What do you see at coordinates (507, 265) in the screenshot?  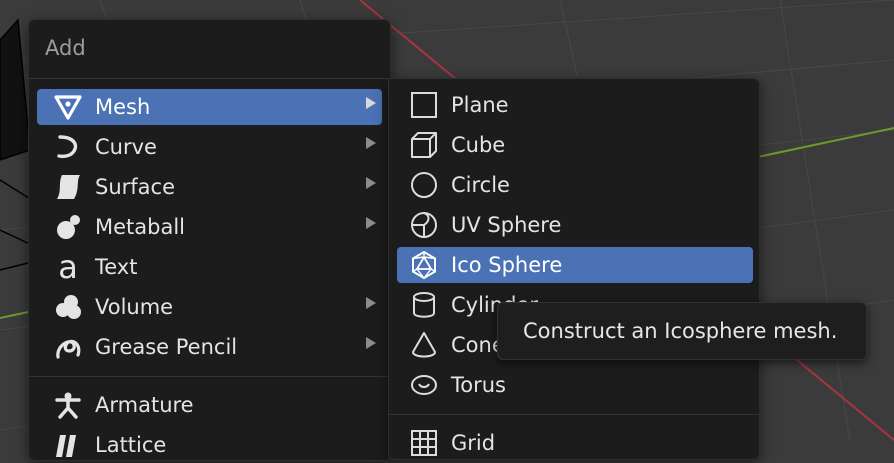 I see `menu-item-label: Ico Sphere` at bounding box center [507, 265].